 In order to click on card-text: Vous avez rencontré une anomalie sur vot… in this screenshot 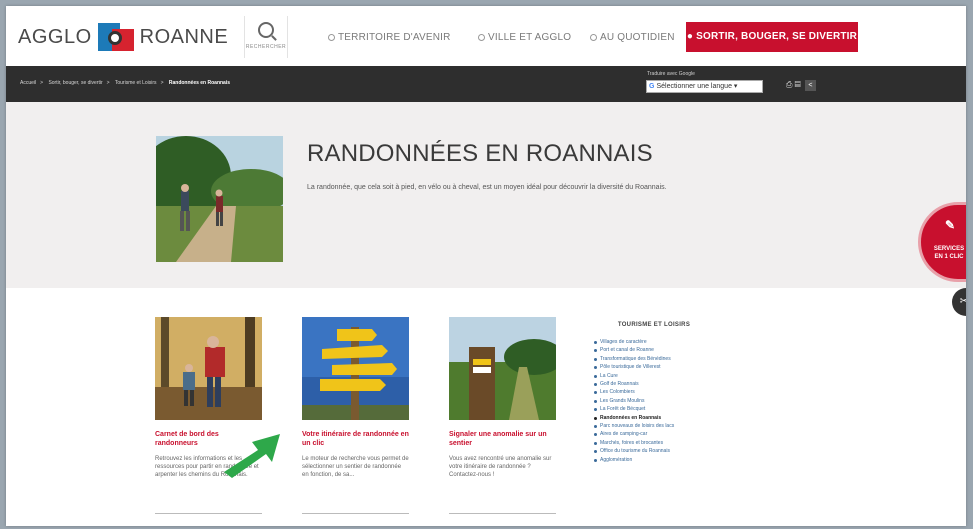, I will do `click(500, 467)`.